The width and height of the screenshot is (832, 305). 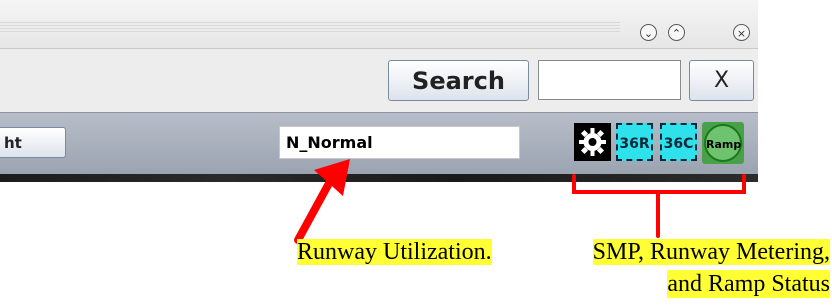 I want to click on runway-arrow, so click(x=322, y=201).